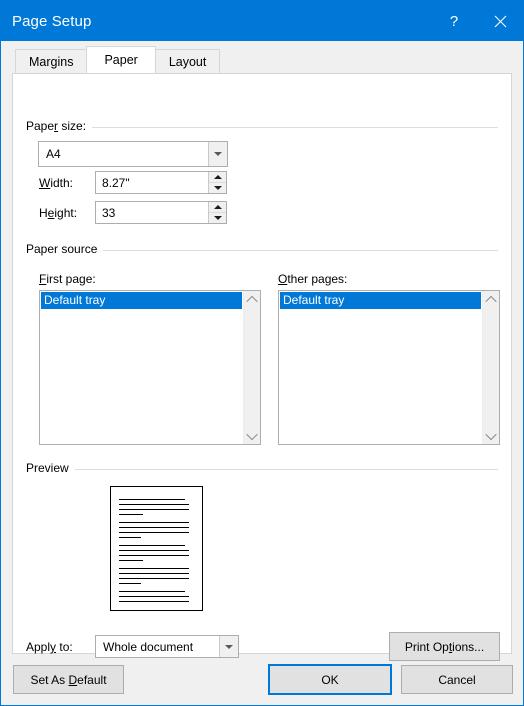  I want to click on title-bar: Page Setup ?, so click(262, 21).